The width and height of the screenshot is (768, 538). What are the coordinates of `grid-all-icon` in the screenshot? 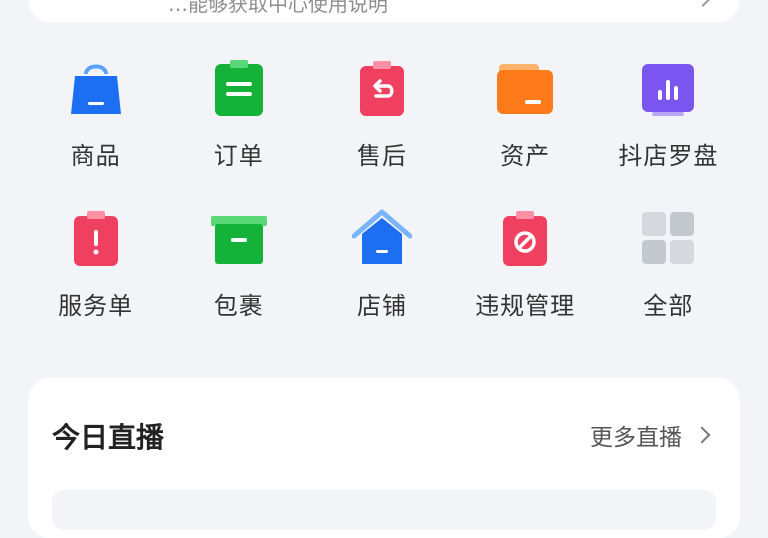 It's located at (668, 238).